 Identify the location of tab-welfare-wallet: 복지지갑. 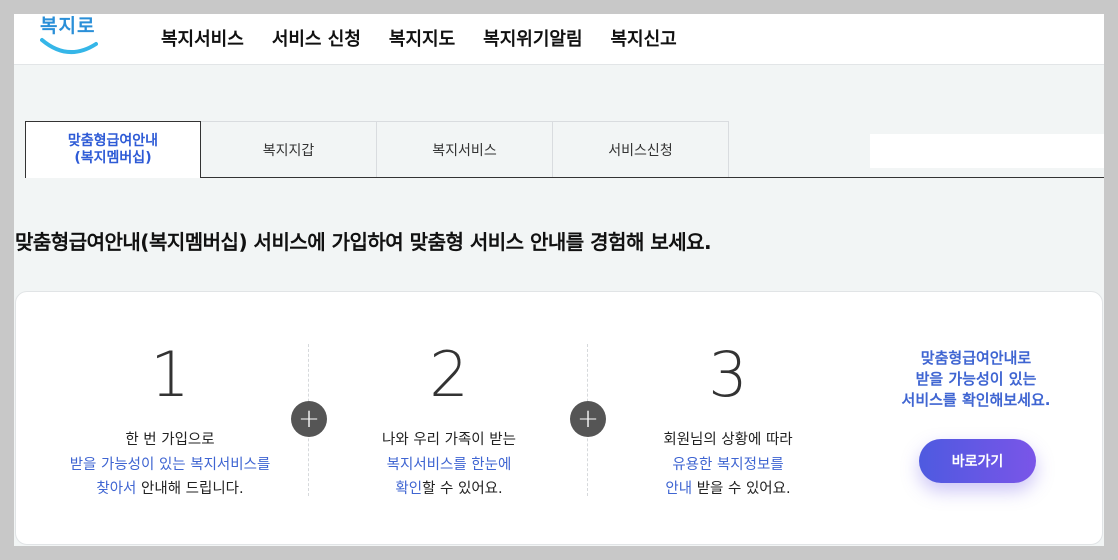
(289, 149).